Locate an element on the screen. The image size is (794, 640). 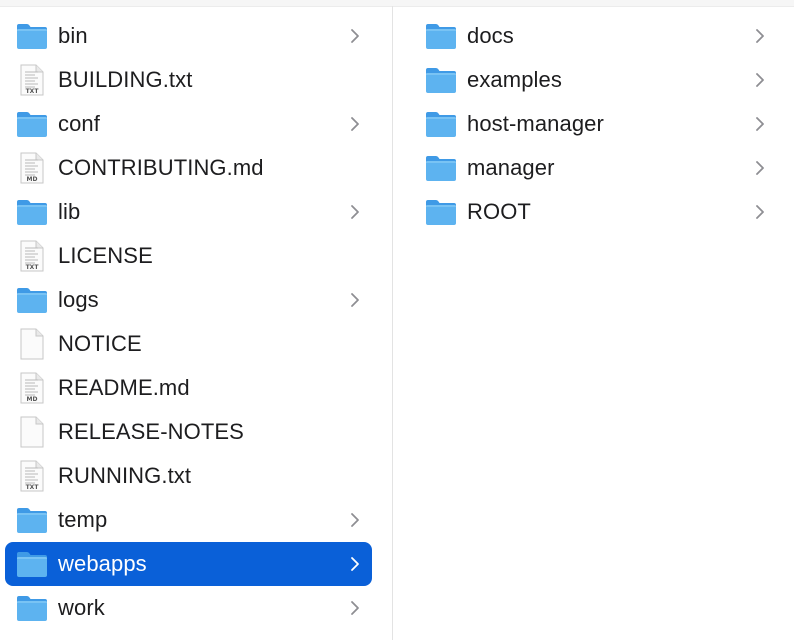
file-item: RELEASE-NOTES is located at coordinates (188, 432).